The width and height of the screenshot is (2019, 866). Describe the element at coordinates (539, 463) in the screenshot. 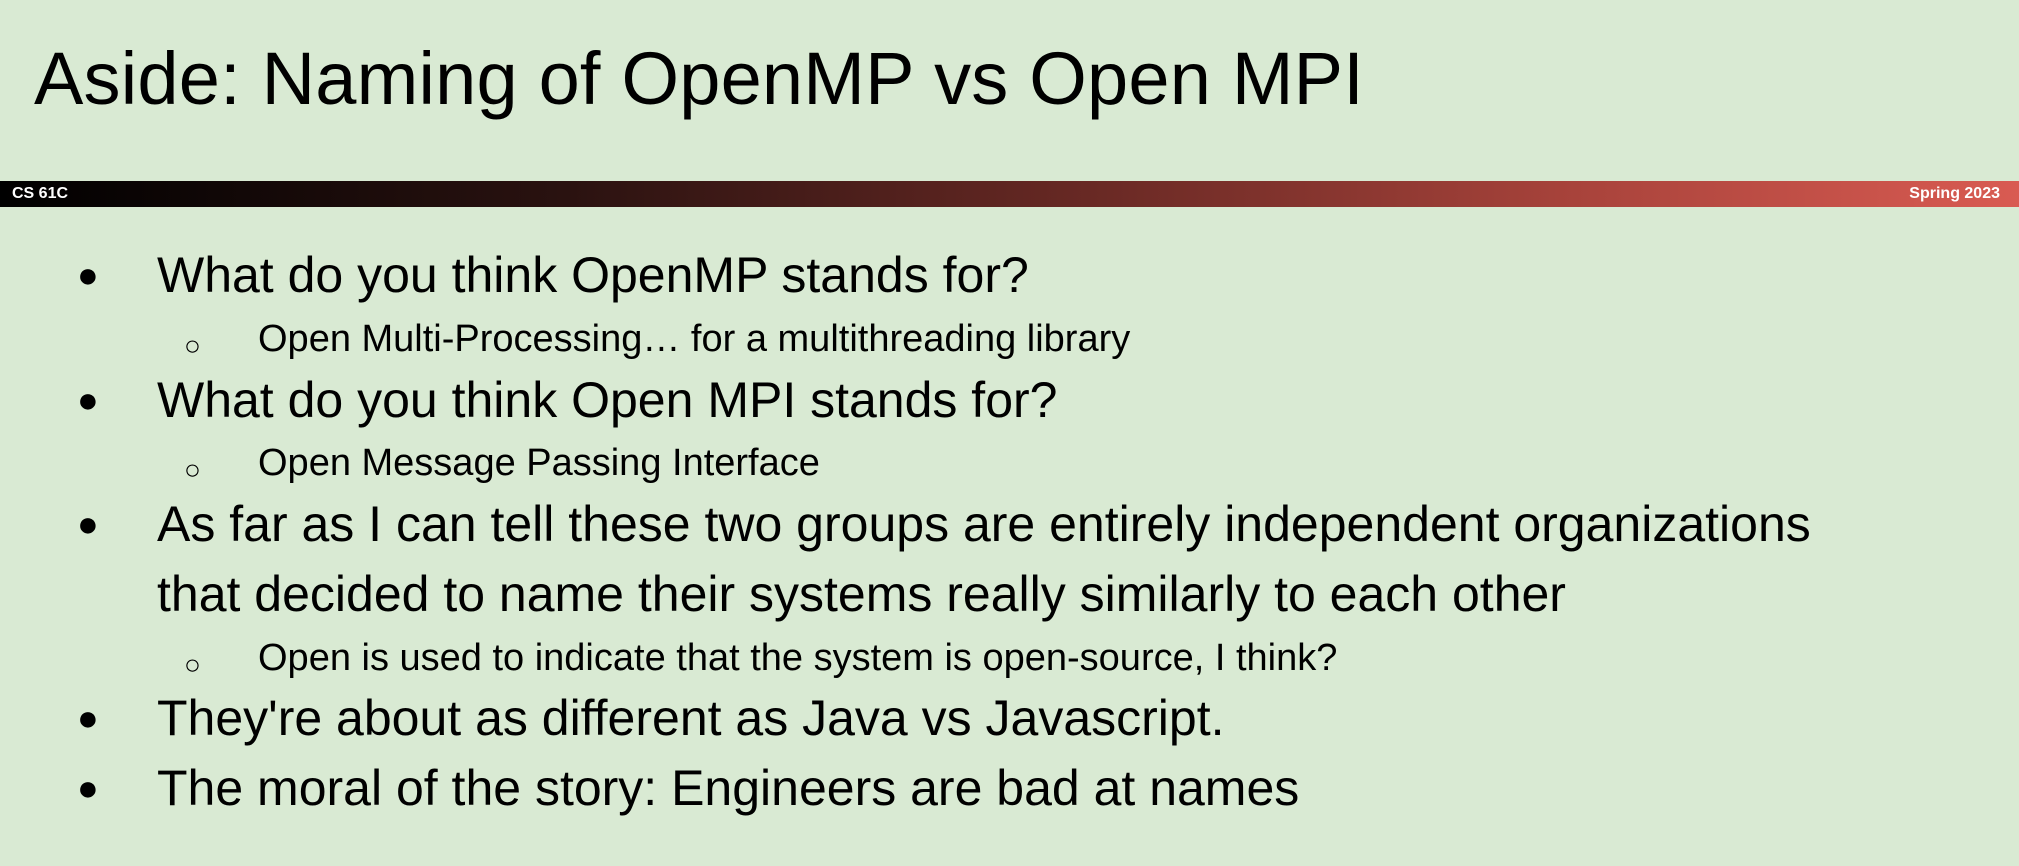

I see `sub-bullet-text: Open Message Passing Interface` at that location.